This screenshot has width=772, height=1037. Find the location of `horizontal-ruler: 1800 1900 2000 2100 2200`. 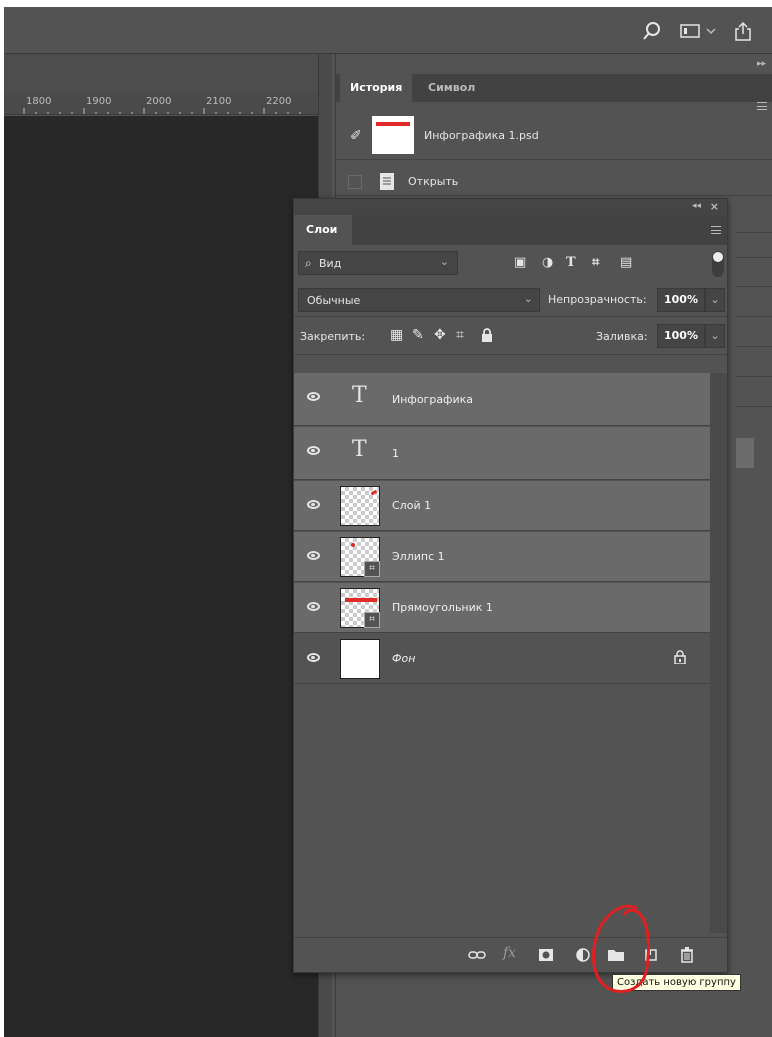

horizontal-ruler: 1800 1900 2000 2100 2200 is located at coordinates (168, 104).